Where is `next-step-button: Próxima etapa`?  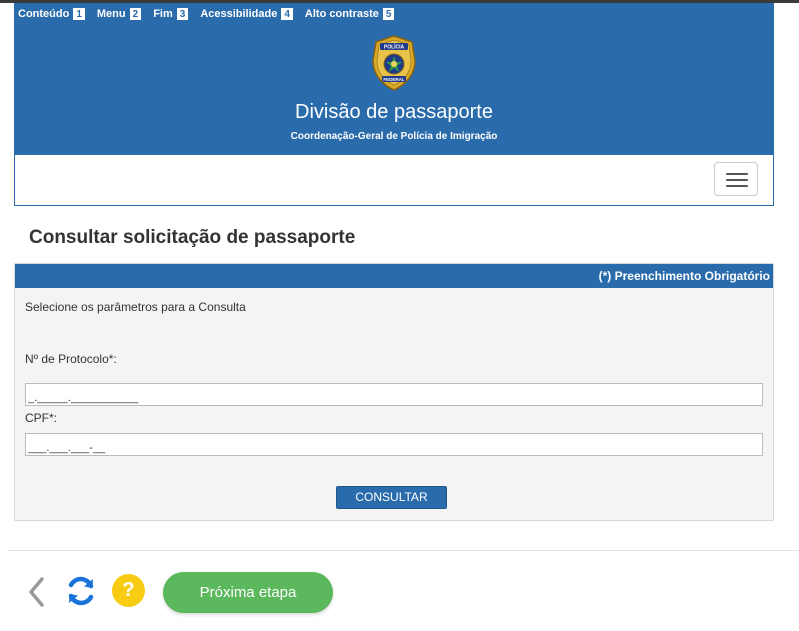
next-step-button: Próxima etapa is located at coordinates (248, 592).